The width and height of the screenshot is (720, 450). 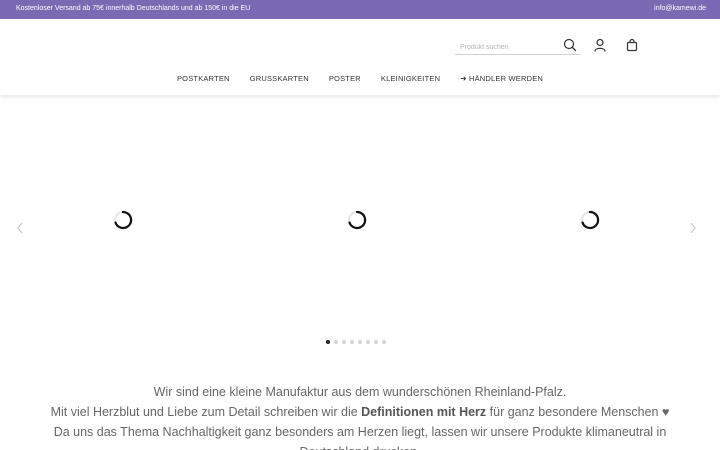 What do you see at coordinates (600, 45) in the screenshot?
I see `user-icon` at bounding box center [600, 45].